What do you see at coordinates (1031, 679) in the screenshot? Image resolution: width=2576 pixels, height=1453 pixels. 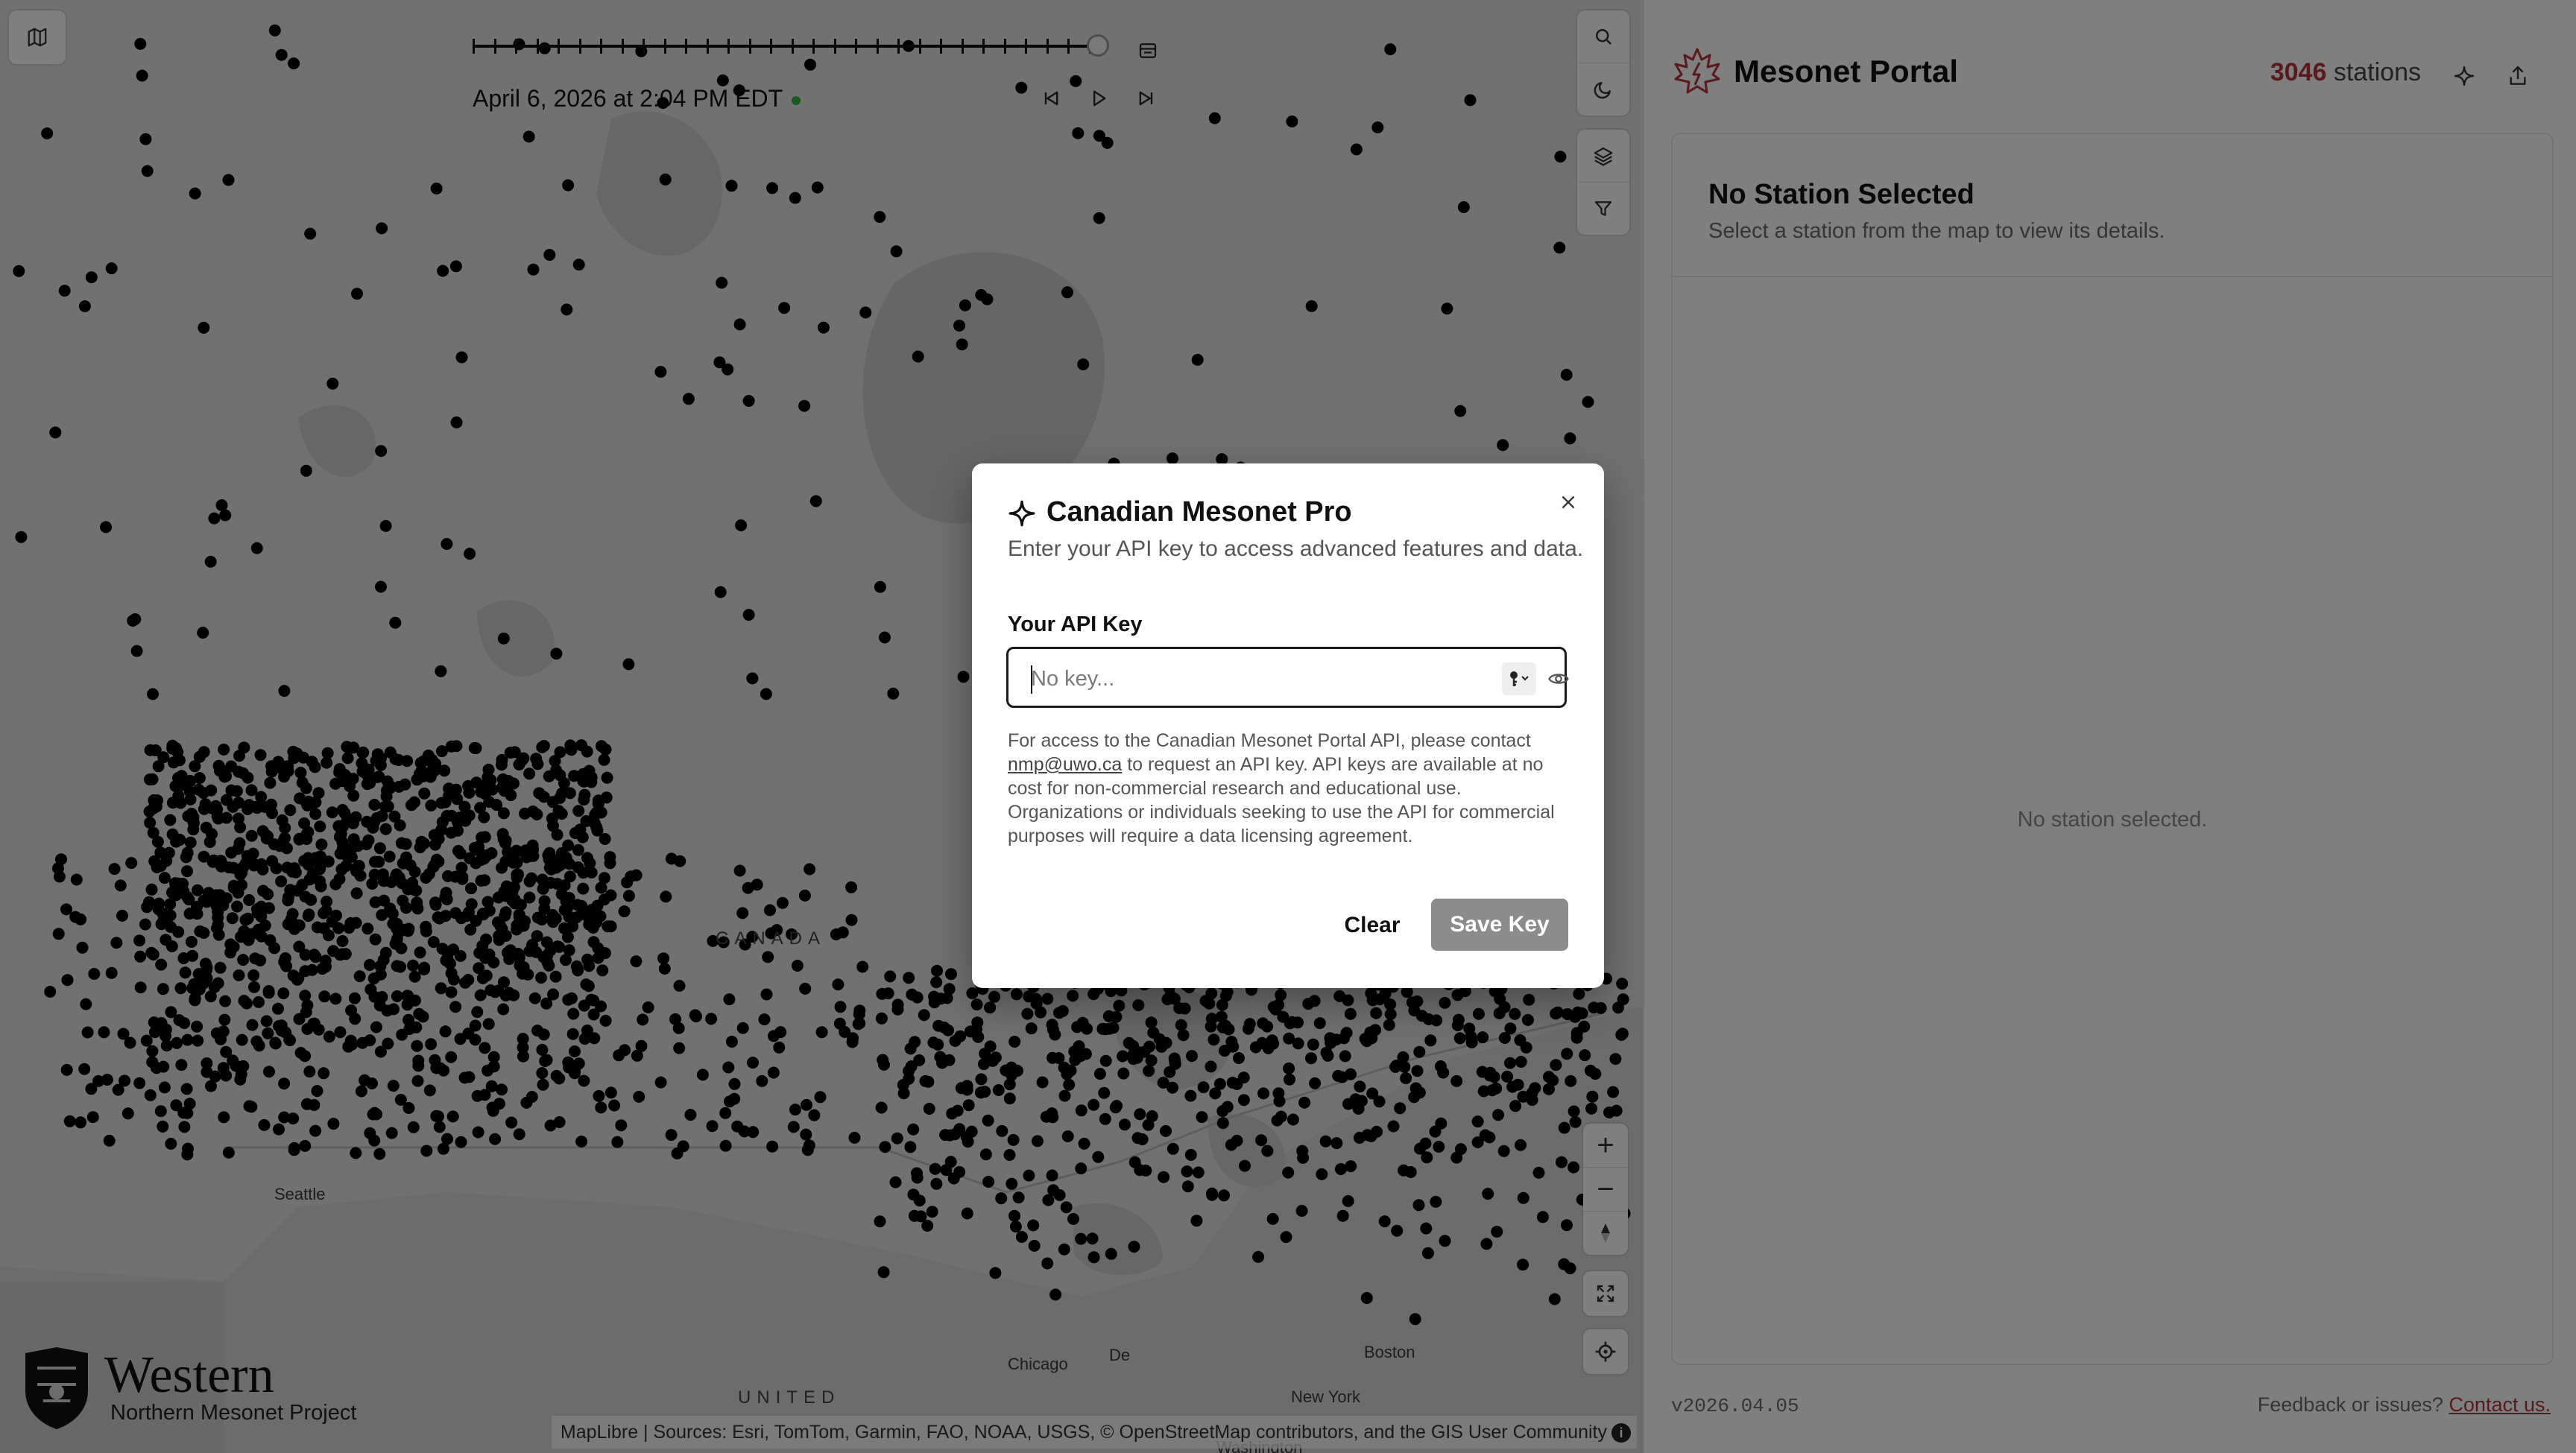 I see `text-caret` at bounding box center [1031, 679].